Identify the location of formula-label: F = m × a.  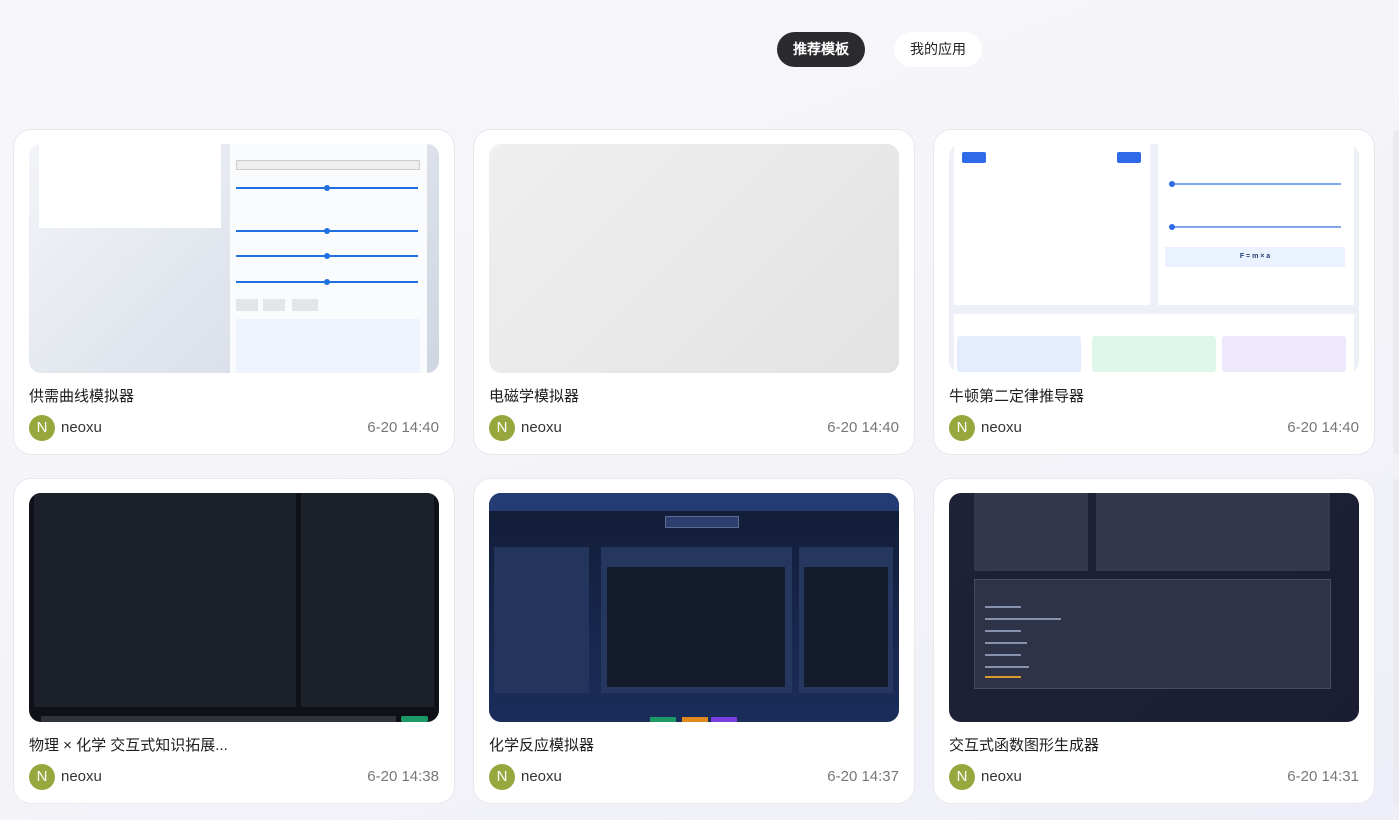
(1255, 257).